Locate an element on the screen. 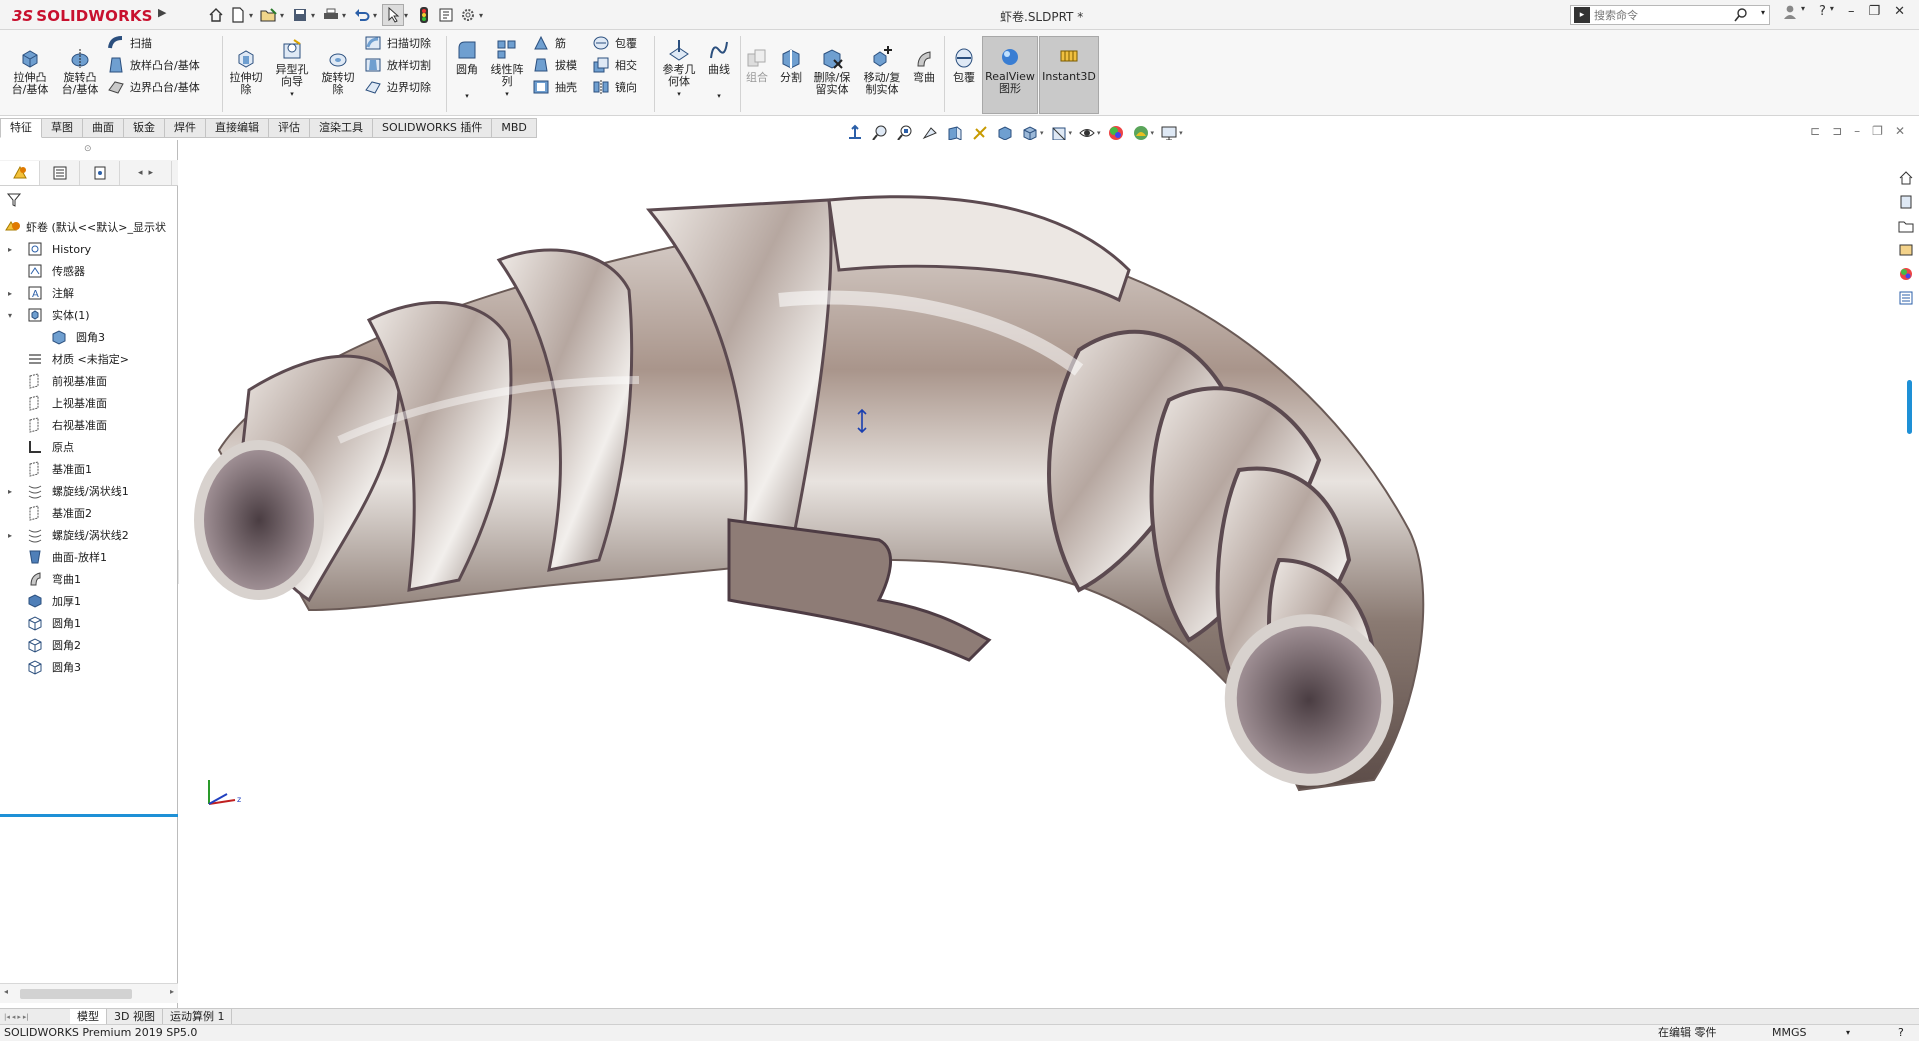  wrap-button: 包覆 is located at coordinates (614, 43).